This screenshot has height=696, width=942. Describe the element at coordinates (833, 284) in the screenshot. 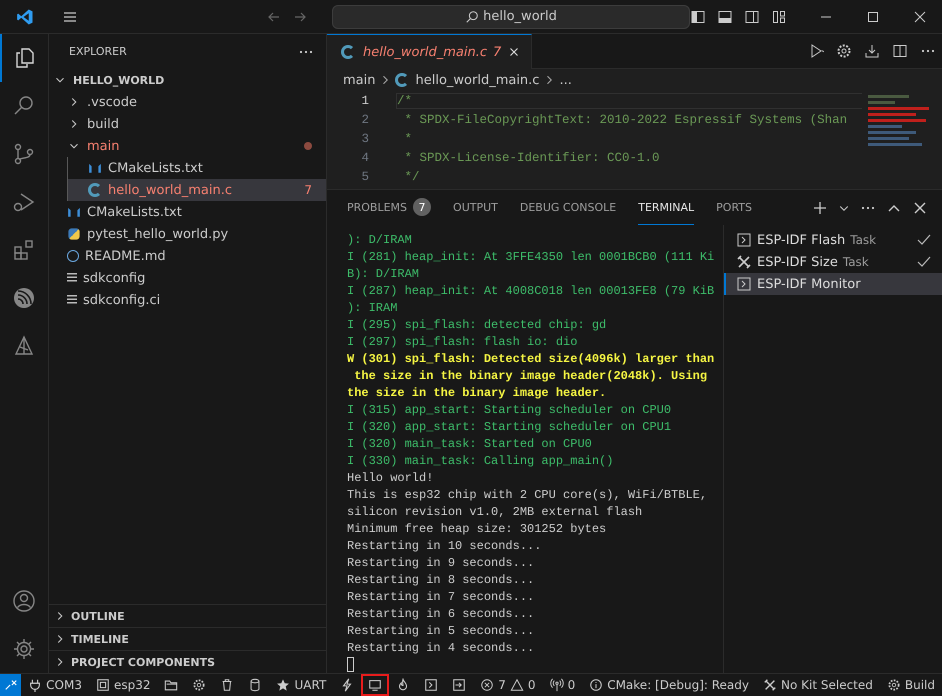

I see `terminal-list-item: ESP-IDF Monitor` at that location.